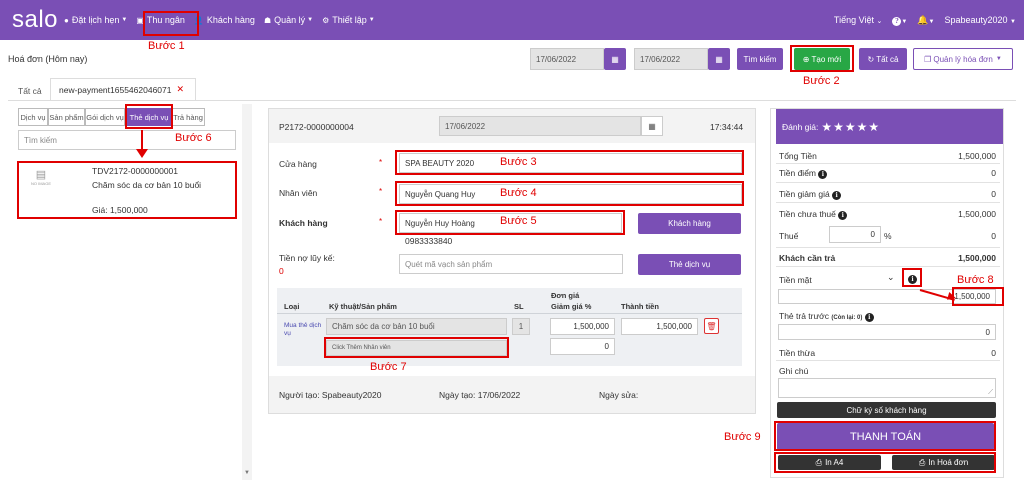  What do you see at coordinates (871, 59) in the screenshot?
I see `refresh-icon: ↻` at bounding box center [871, 59].